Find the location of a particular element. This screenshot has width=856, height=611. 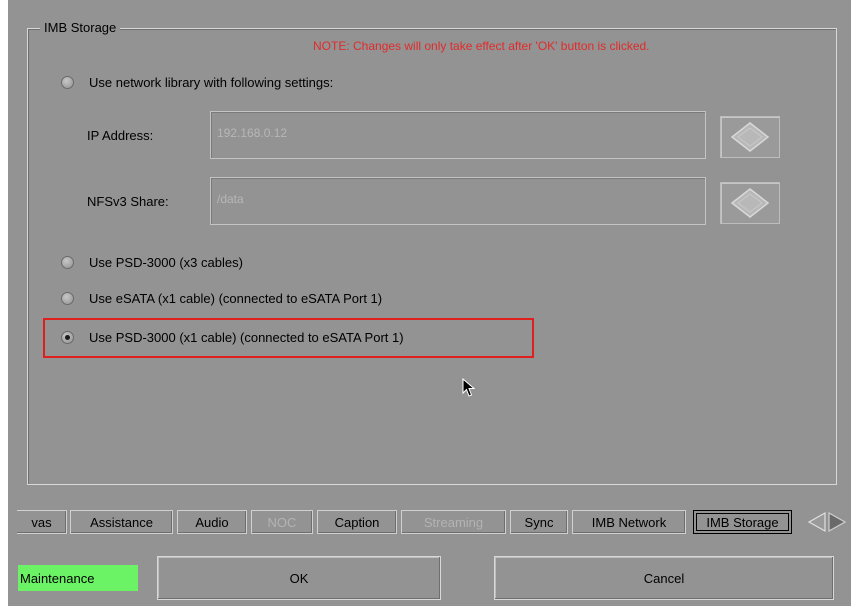

nfs-share-field: /data is located at coordinates (458, 201).